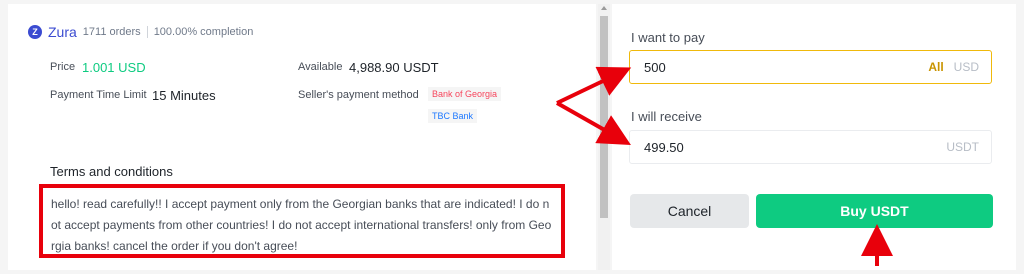 The height and width of the screenshot is (274, 1024). I want to click on payment-method-badge-bank-of-georgia: Bank of Georgia, so click(465, 94).